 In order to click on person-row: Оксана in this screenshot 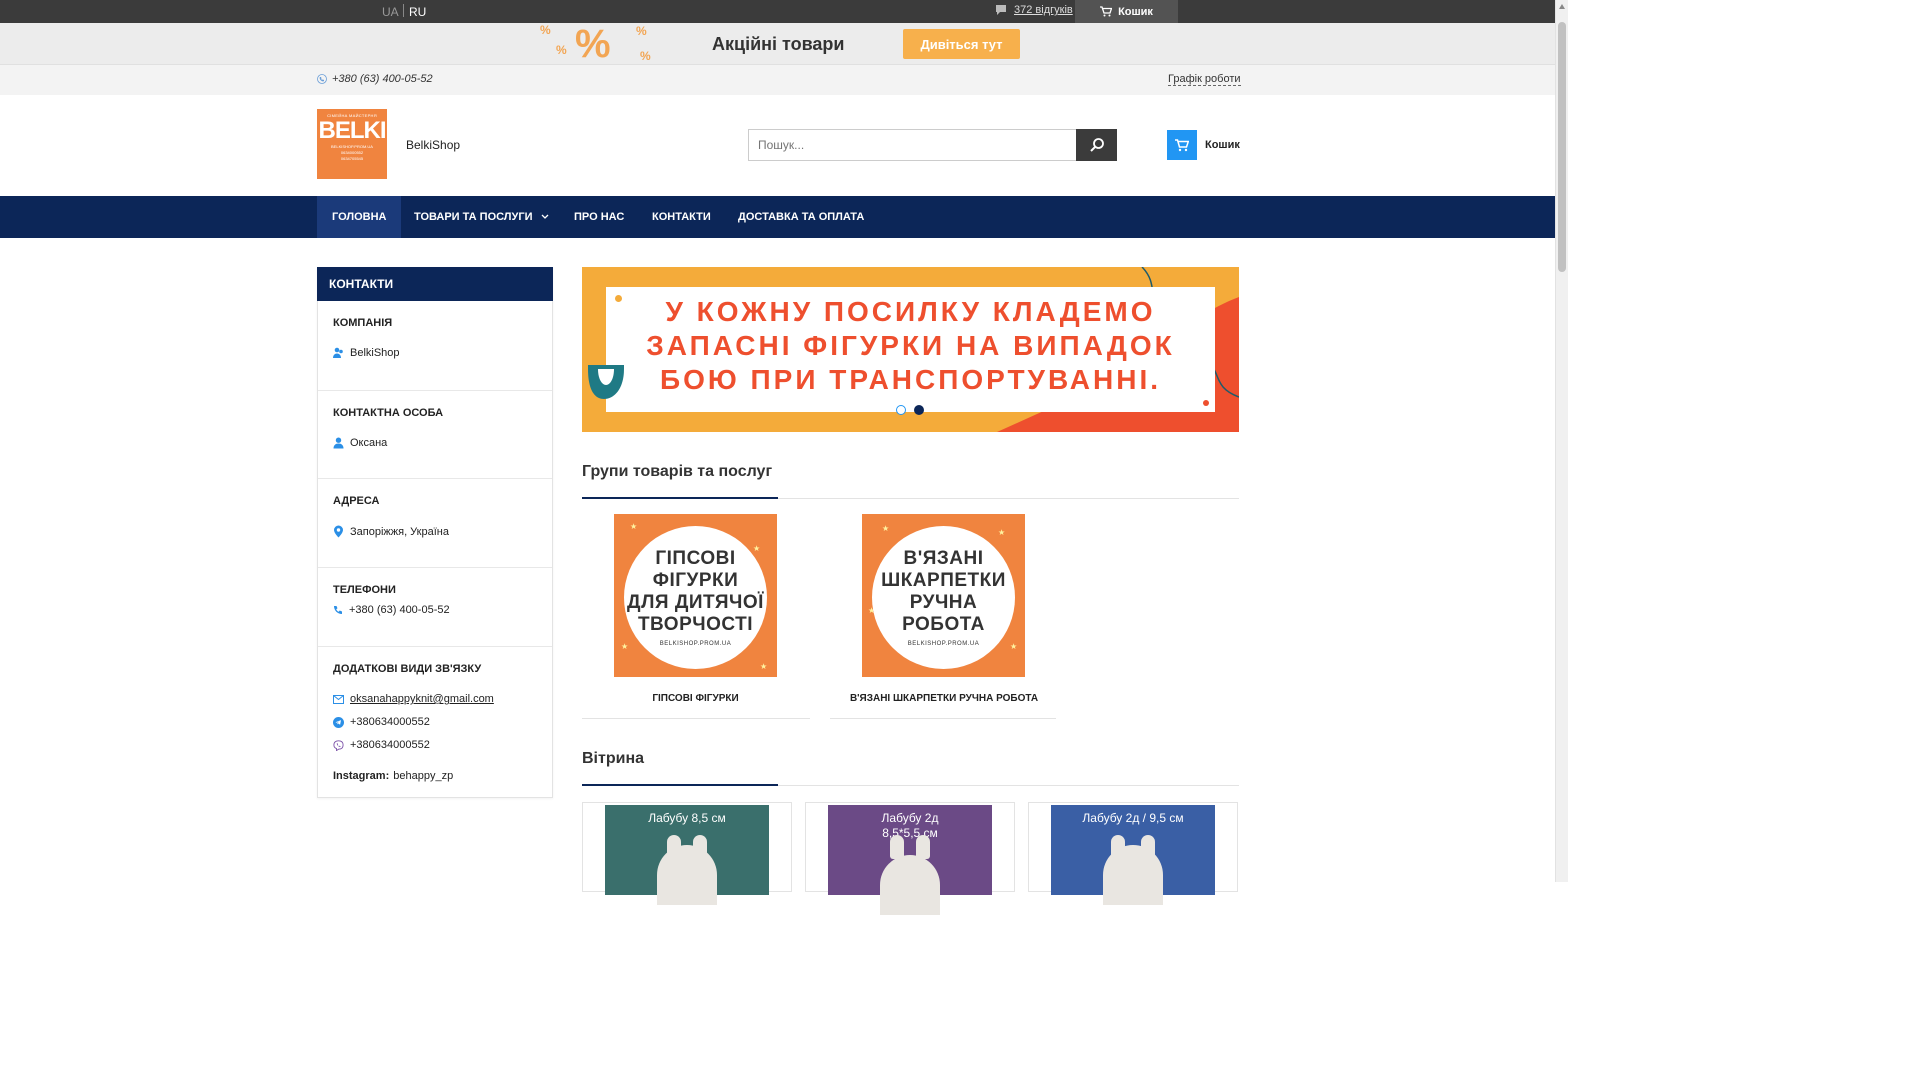, I will do `click(360, 443)`.